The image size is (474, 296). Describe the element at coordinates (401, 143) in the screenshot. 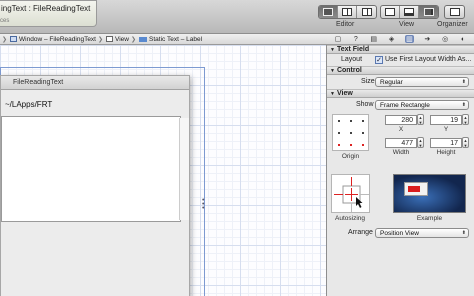

I see `width-field: 477` at that location.